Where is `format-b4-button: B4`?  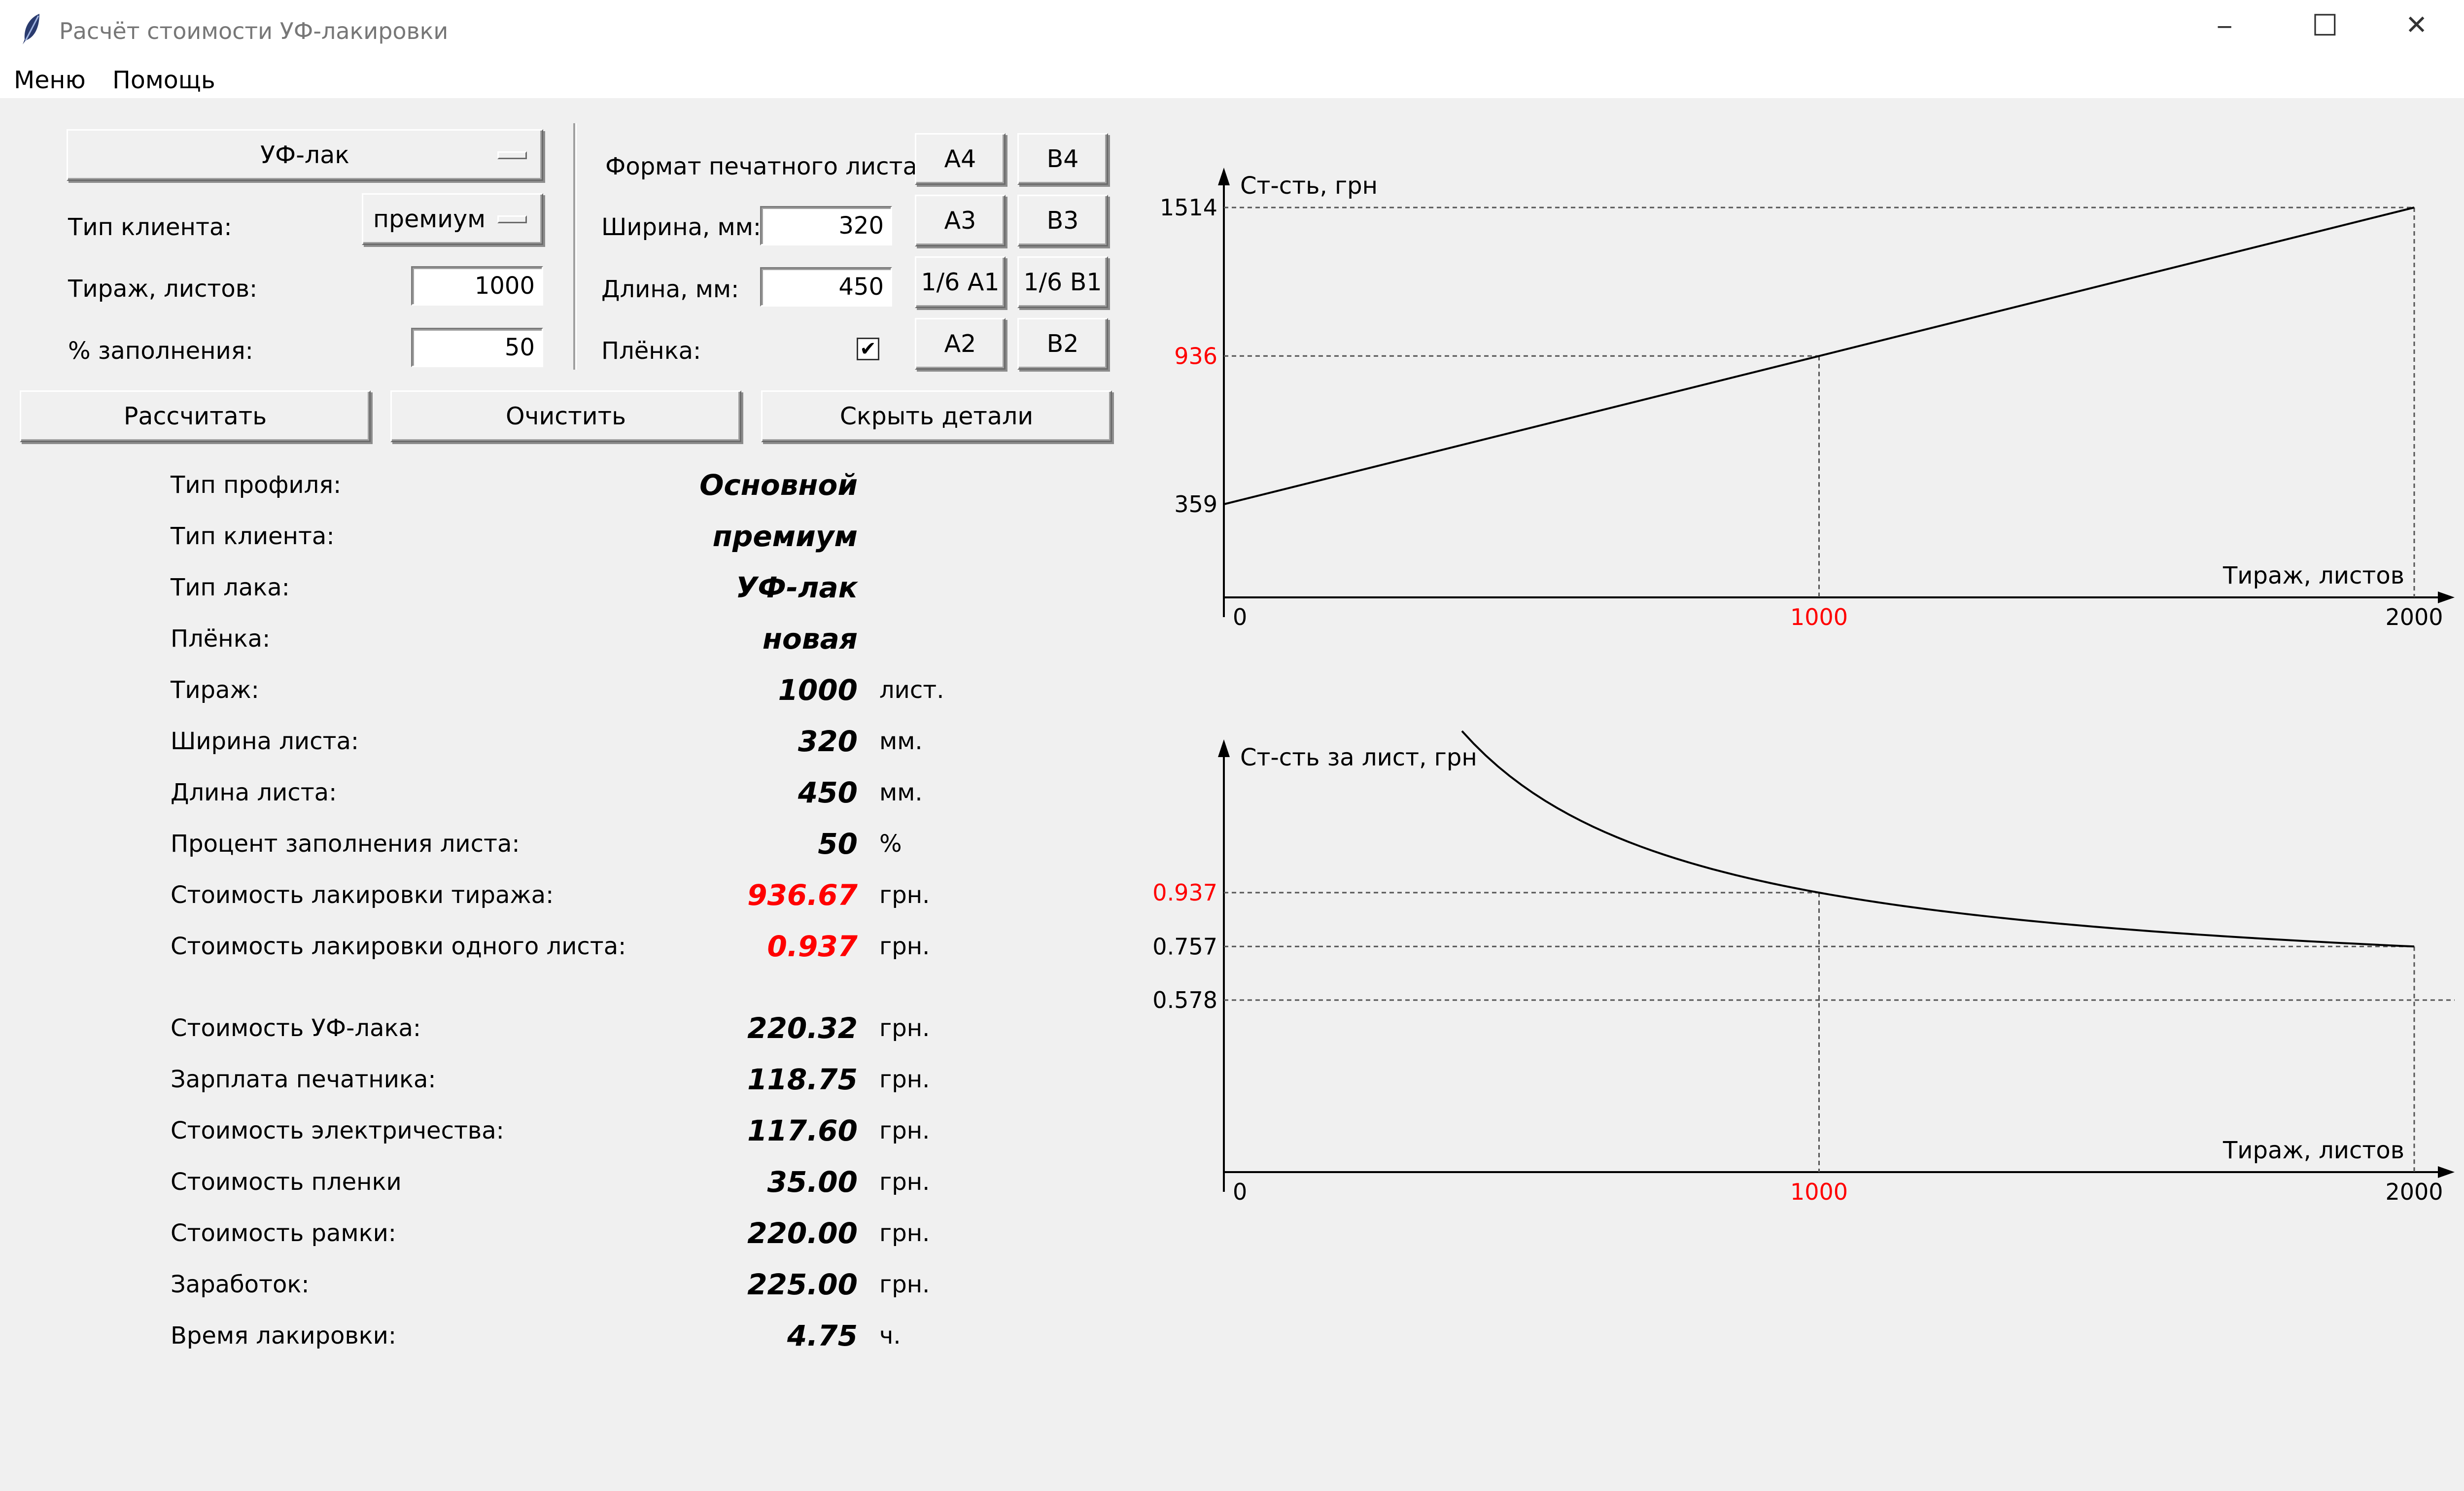
format-b4-button: B4 is located at coordinates (1062, 159).